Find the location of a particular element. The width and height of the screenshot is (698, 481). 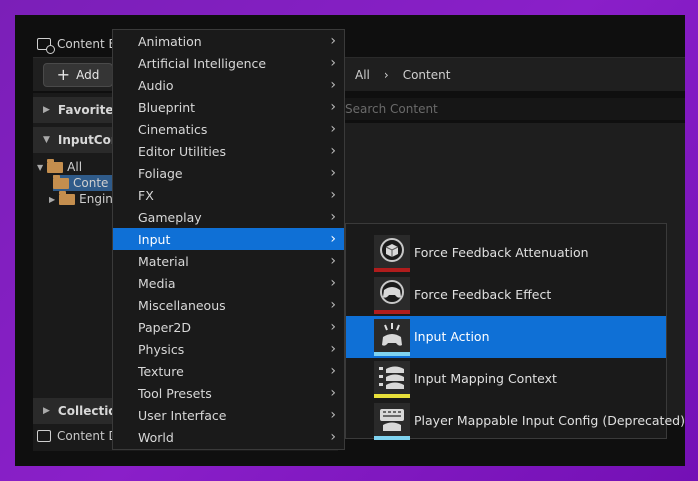

menu-item-label: Blueprint is located at coordinates (167, 107).